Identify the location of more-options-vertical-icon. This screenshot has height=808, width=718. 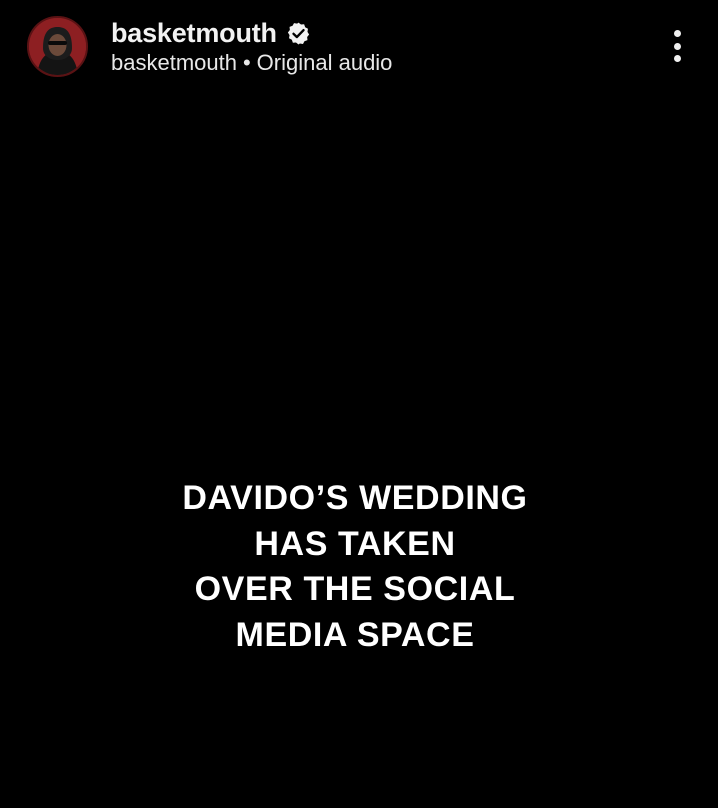
(677, 33).